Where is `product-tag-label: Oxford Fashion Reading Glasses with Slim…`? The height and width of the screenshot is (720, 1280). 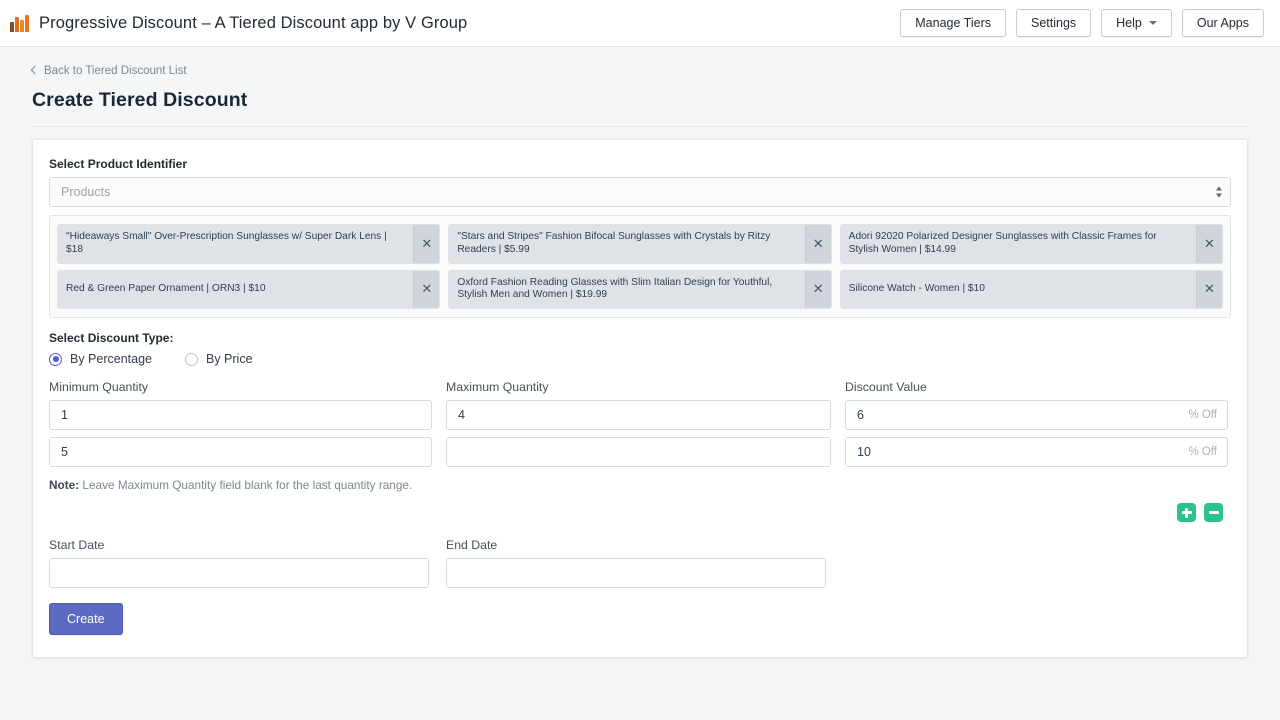 product-tag-label: Oxford Fashion Reading Glasses with Slim… is located at coordinates (615, 288).